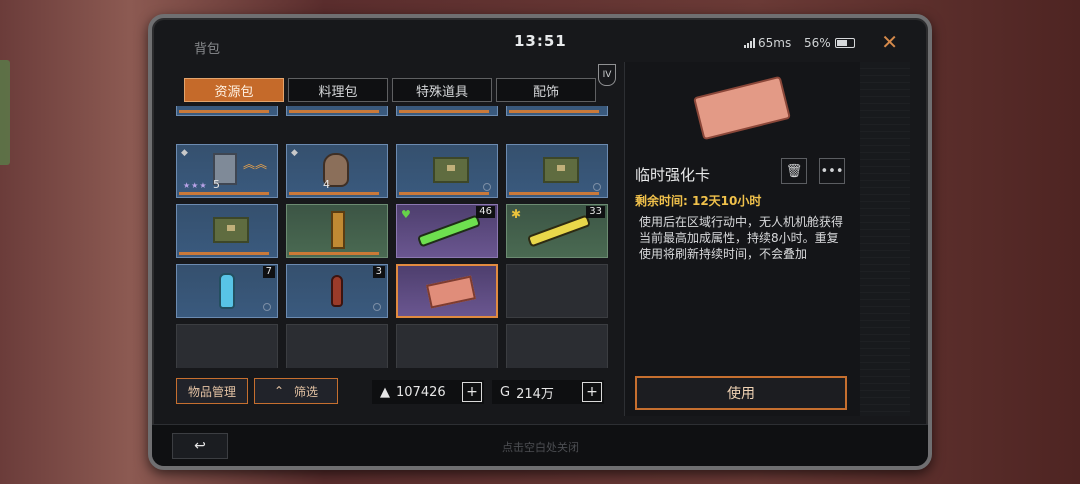  I want to click on add-gold-button: +, so click(592, 392).